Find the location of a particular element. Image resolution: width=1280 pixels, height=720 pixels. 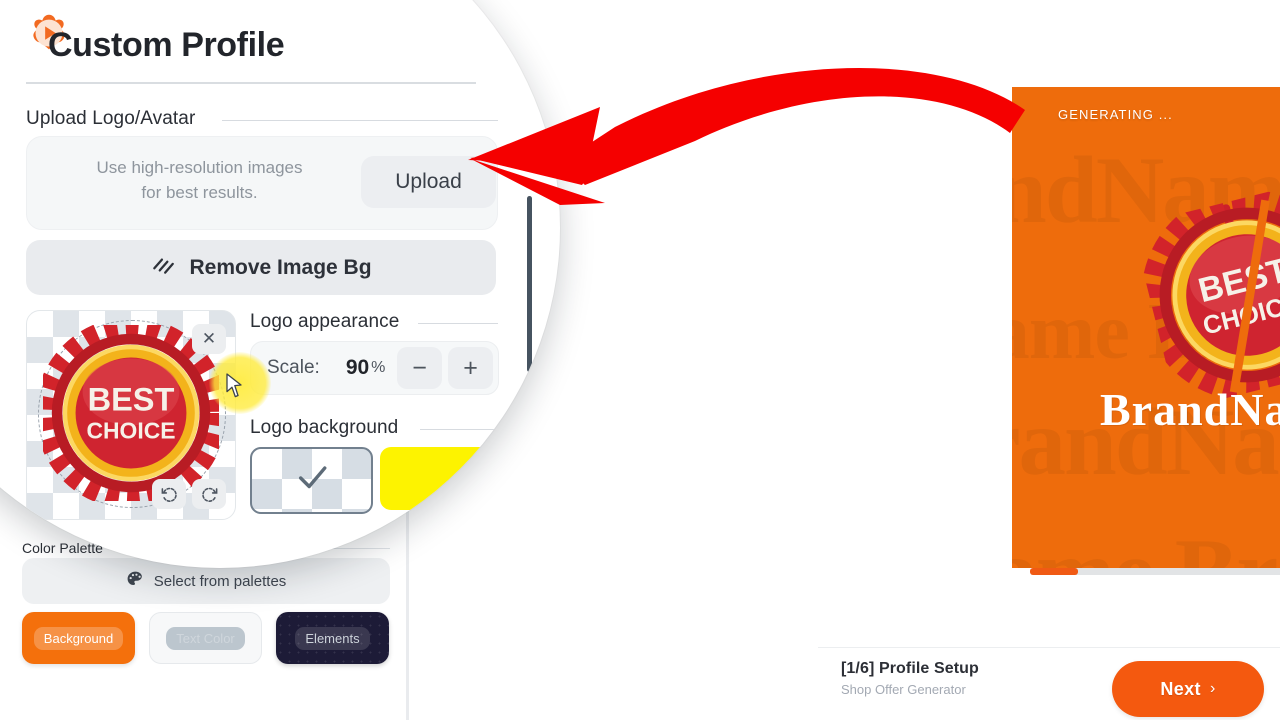

diagonal-stripes-icon is located at coordinates (163, 268).